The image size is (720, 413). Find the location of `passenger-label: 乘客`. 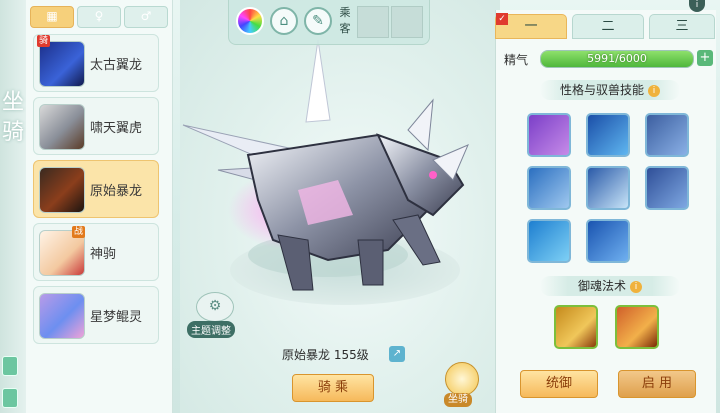

passenger-label: 乘客 is located at coordinates (345, 20).